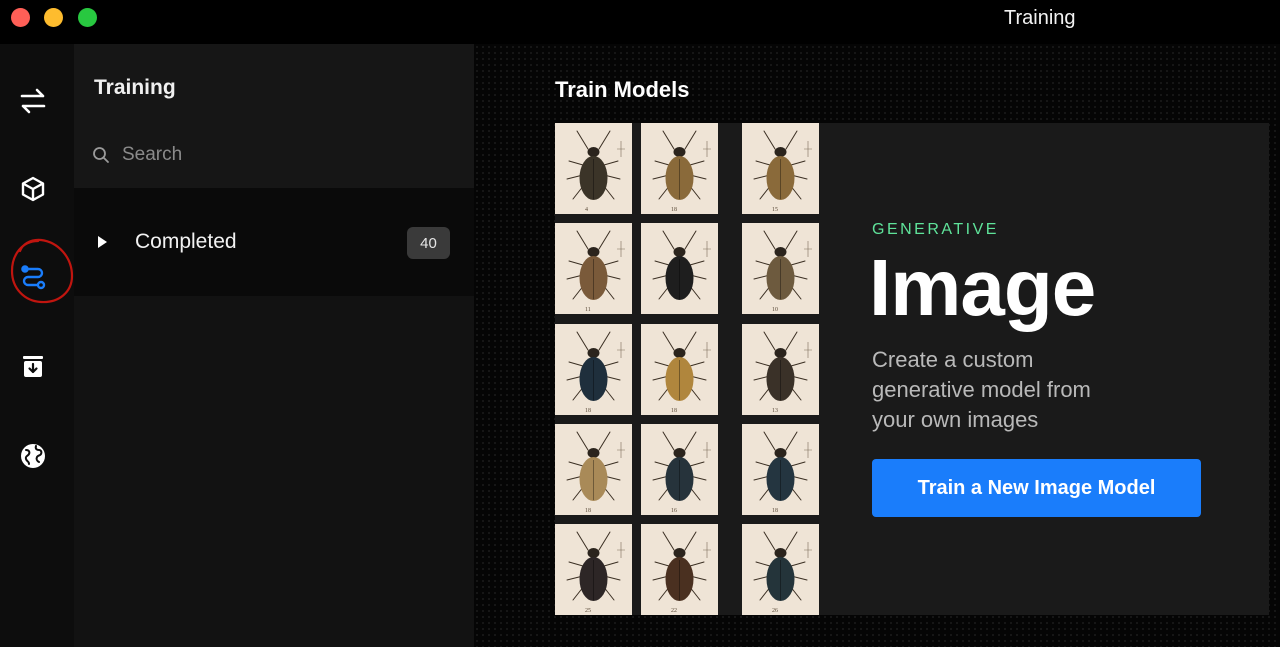  I want to click on svg-text: 22, so click(674, 611).